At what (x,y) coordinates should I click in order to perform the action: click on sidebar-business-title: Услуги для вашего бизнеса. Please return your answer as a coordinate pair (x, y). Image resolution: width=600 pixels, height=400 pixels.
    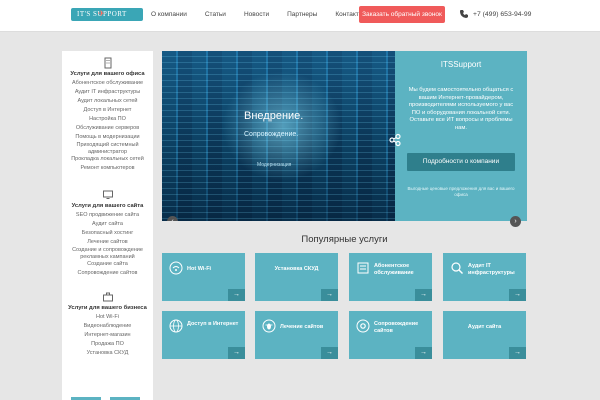
    Looking at the image, I should click on (107, 308).